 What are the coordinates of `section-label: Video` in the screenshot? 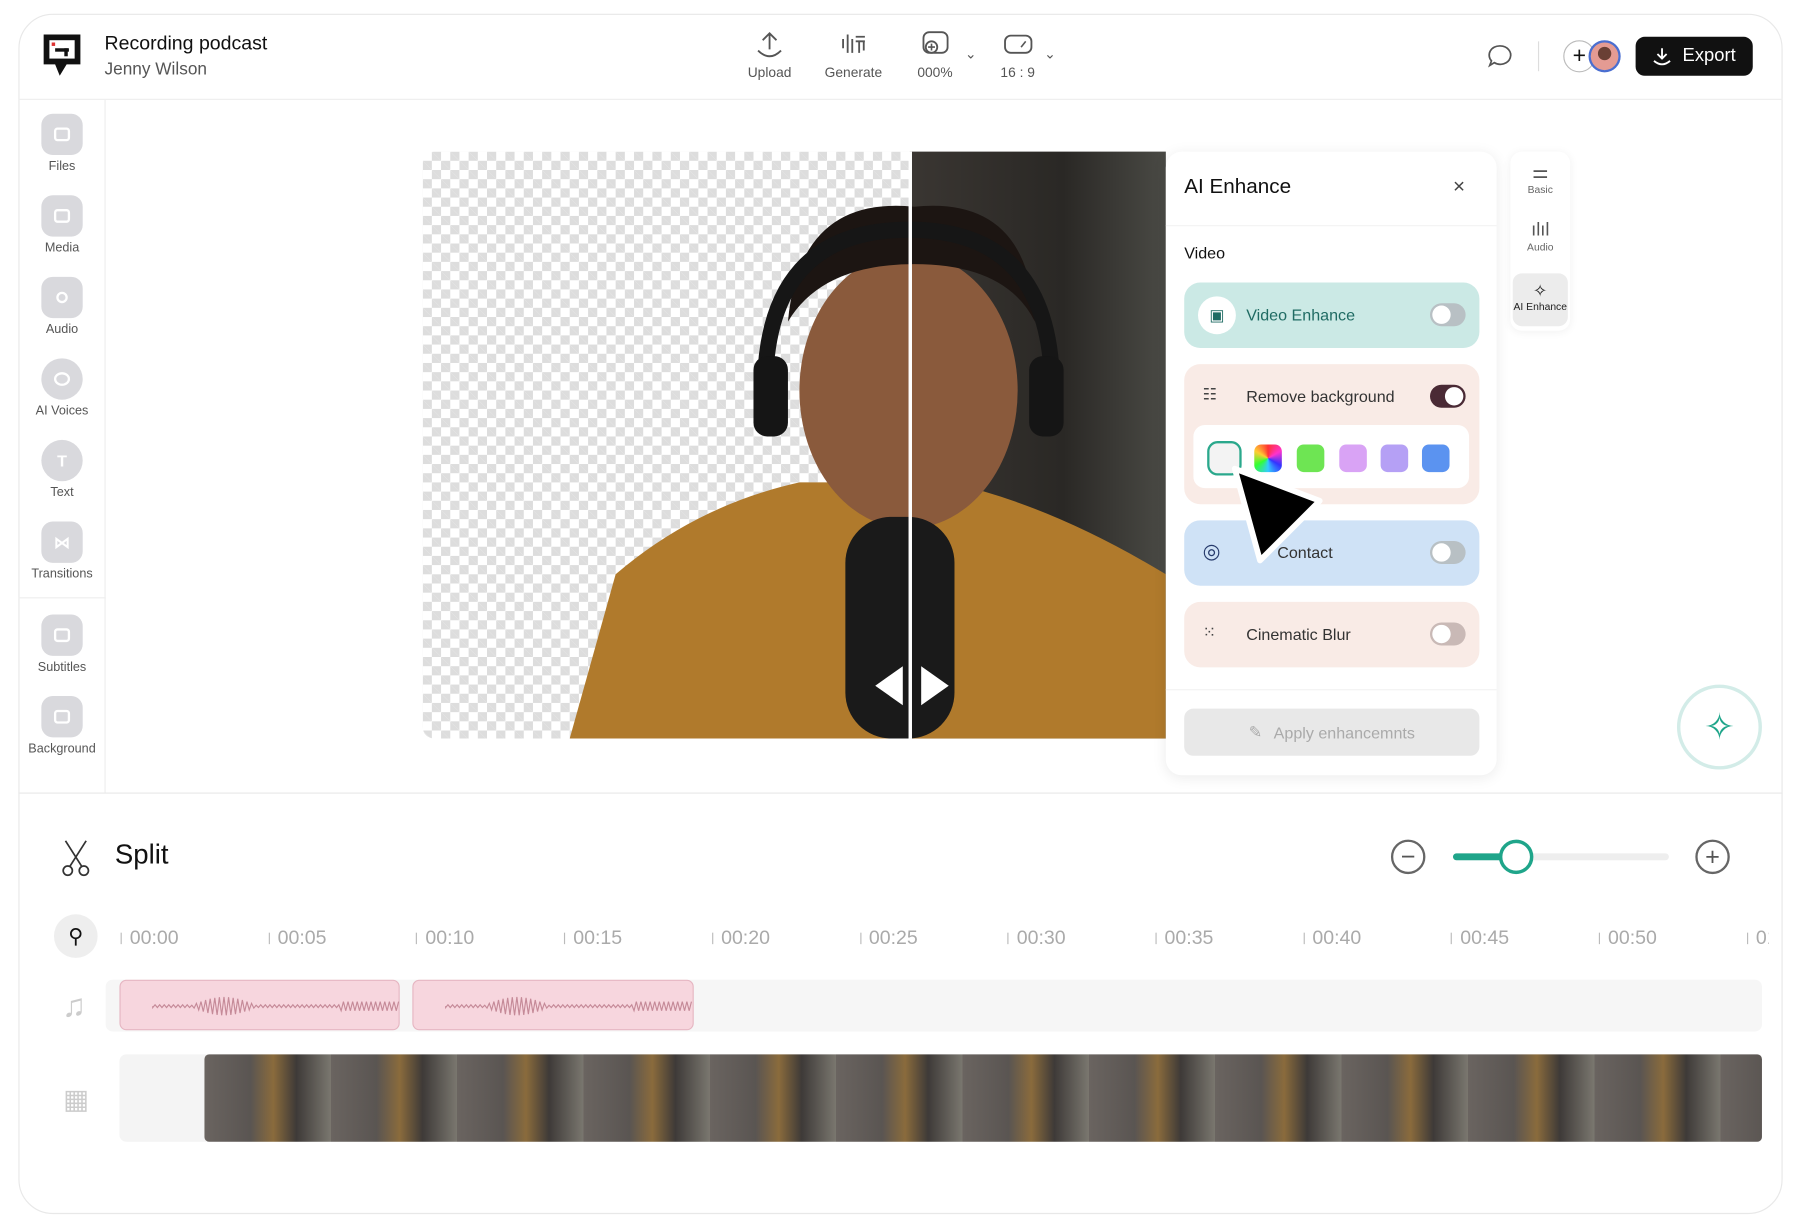 It's located at (1205, 252).